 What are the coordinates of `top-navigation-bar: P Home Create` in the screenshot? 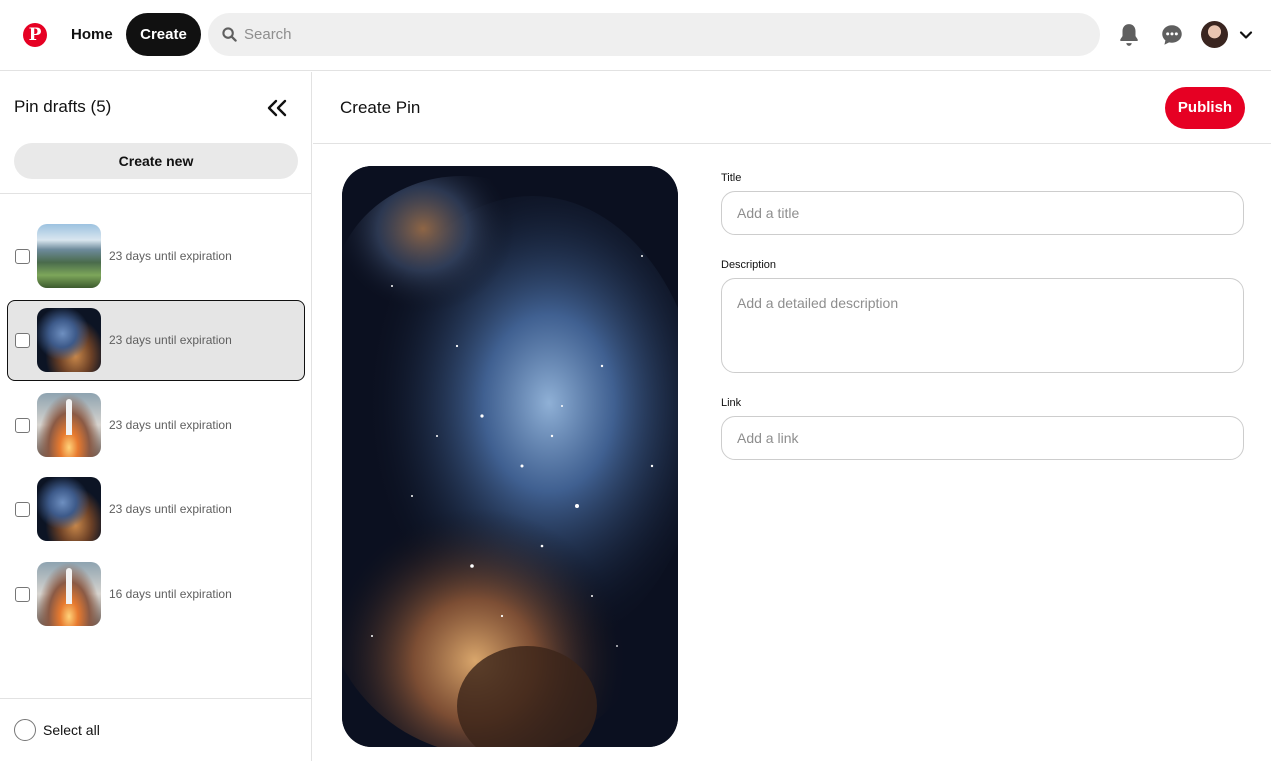 It's located at (635, 35).